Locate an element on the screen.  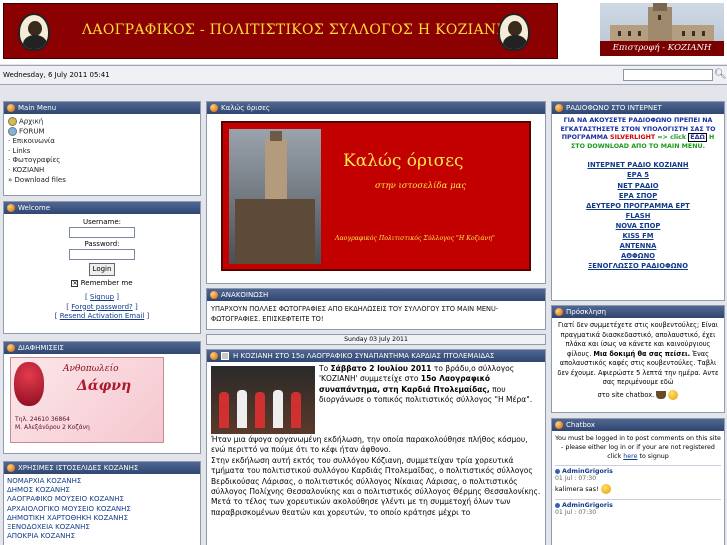
user-icon is located at coordinates (557, 505).